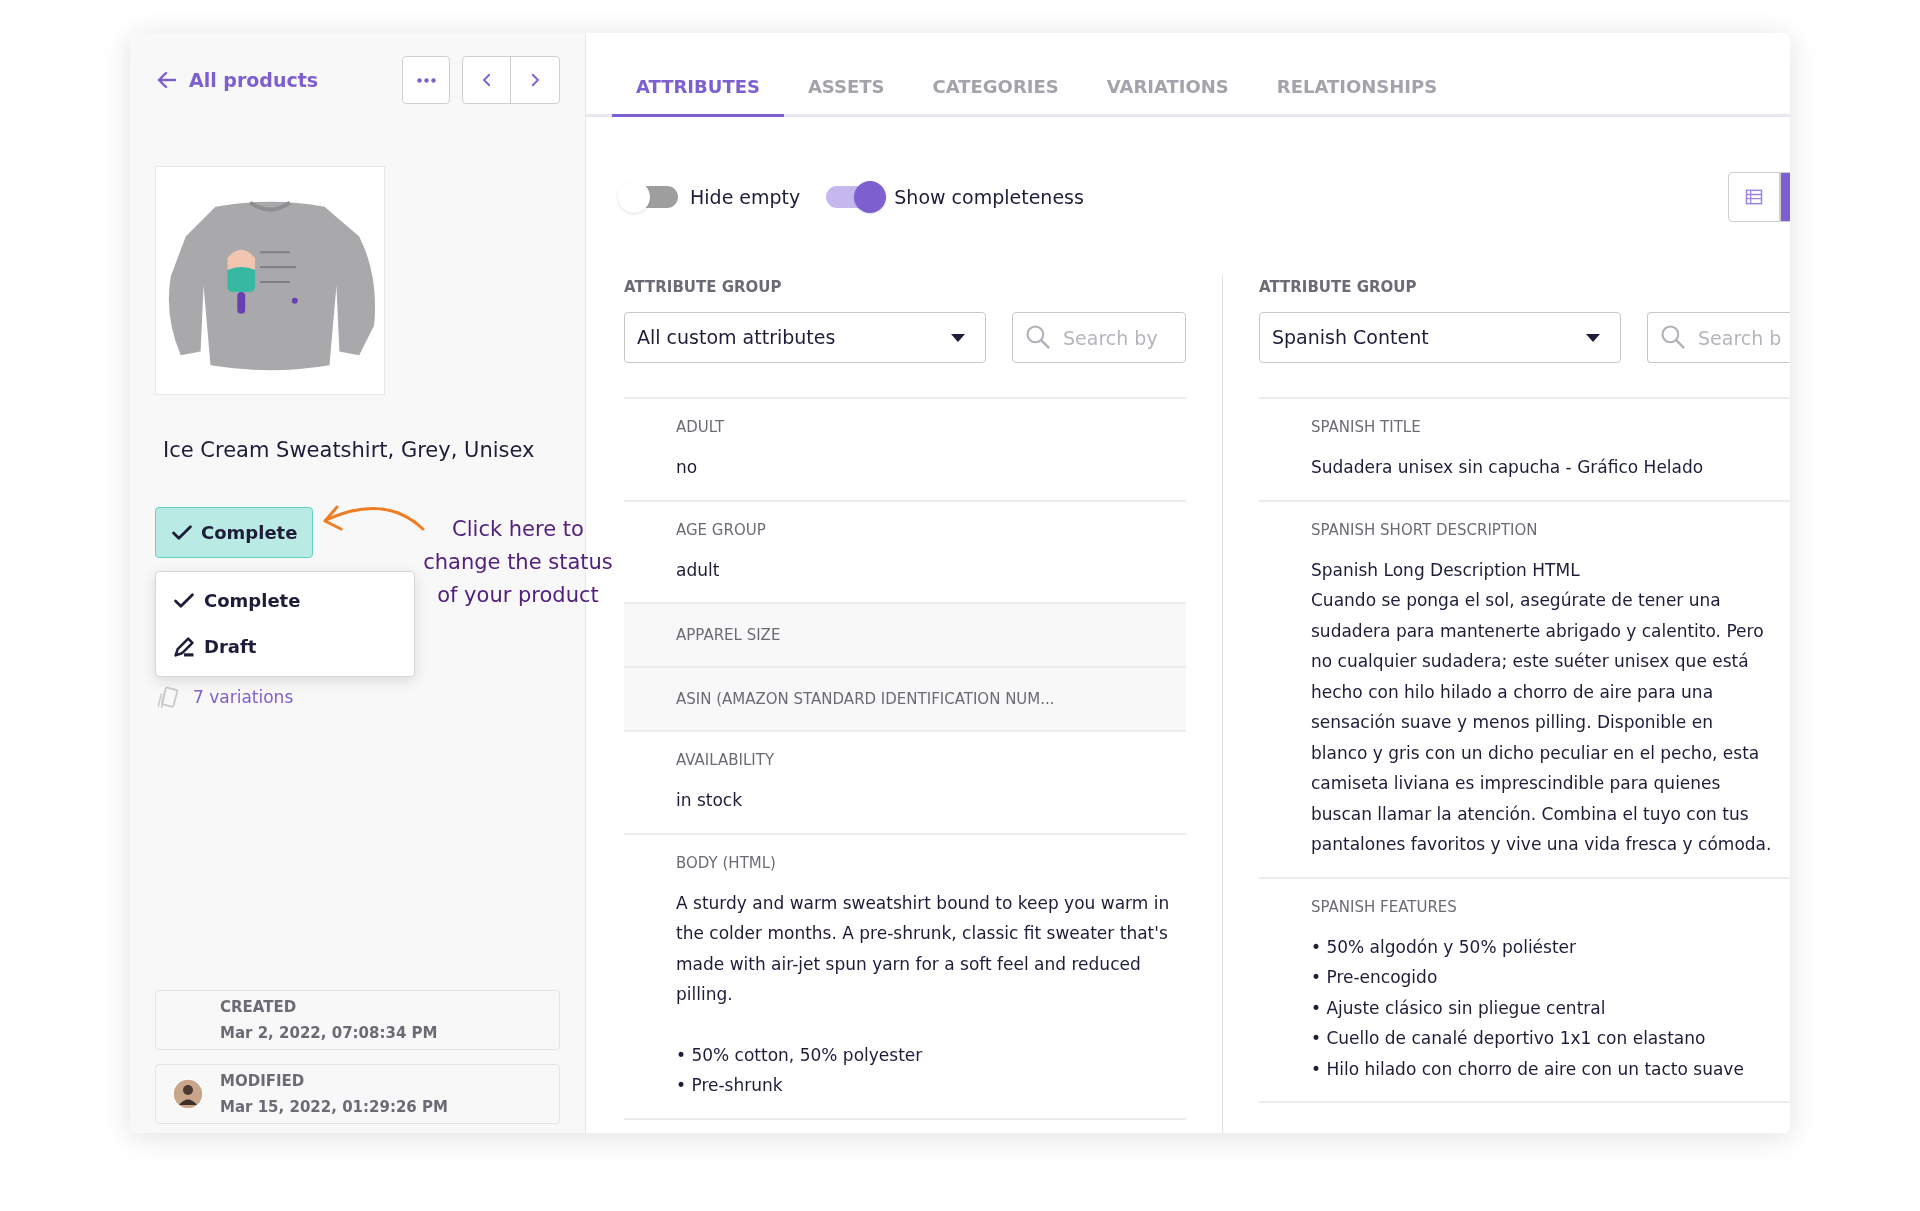 Image resolution: width=1920 pixels, height=1211 pixels. Describe the element at coordinates (259, 1007) in the screenshot. I see `info-label: CREATED` at that location.